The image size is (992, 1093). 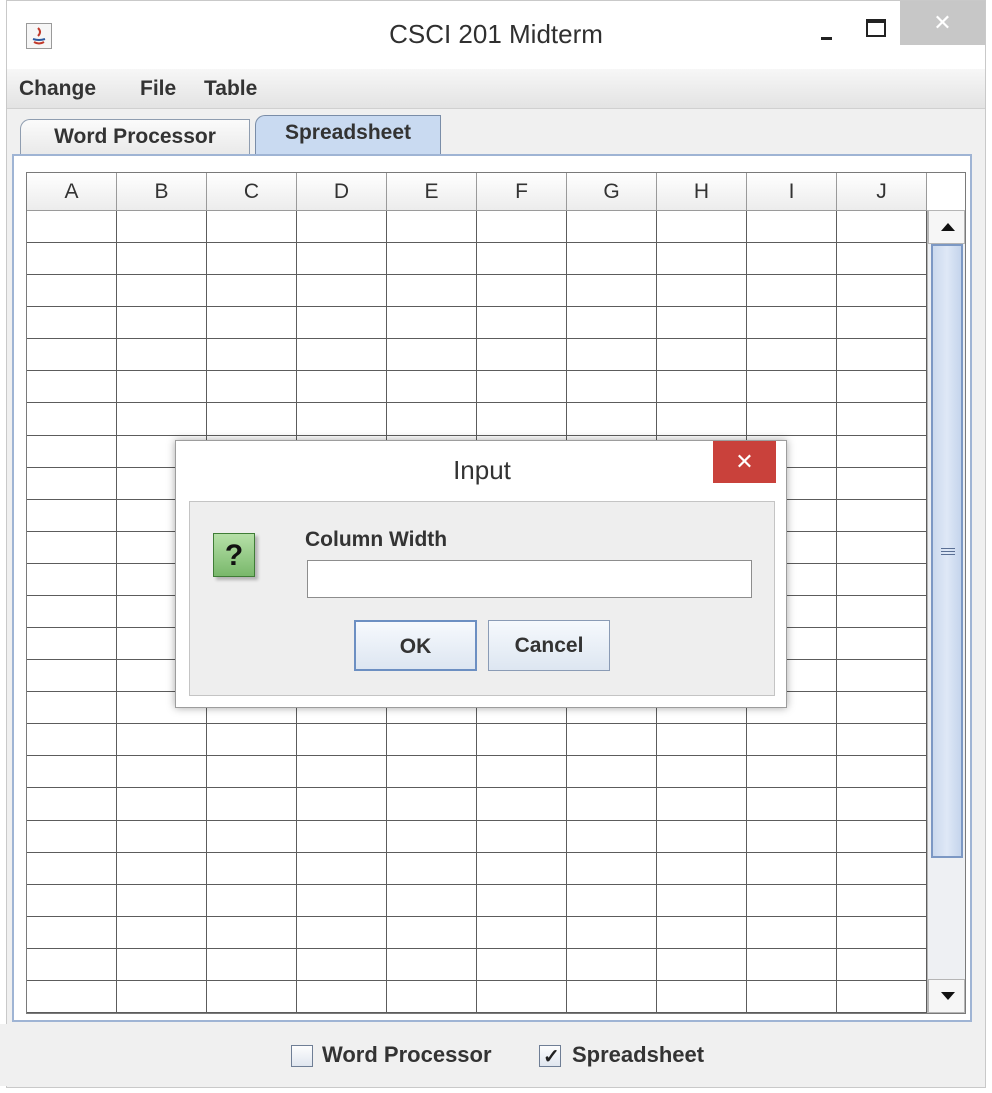 What do you see at coordinates (496, 35) in the screenshot?
I see `title-bar: CSCI 201 Midterm ✕` at bounding box center [496, 35].